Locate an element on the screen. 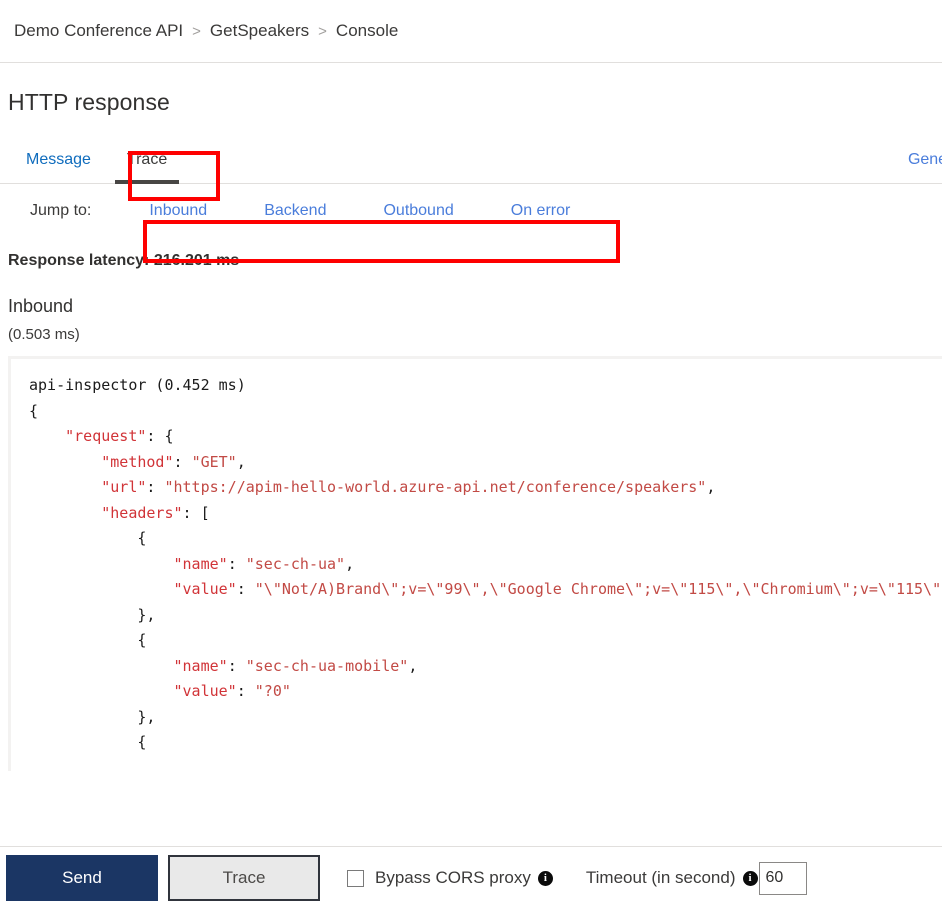  jump-link-backend: Backend is located at coordinates (295, 211).